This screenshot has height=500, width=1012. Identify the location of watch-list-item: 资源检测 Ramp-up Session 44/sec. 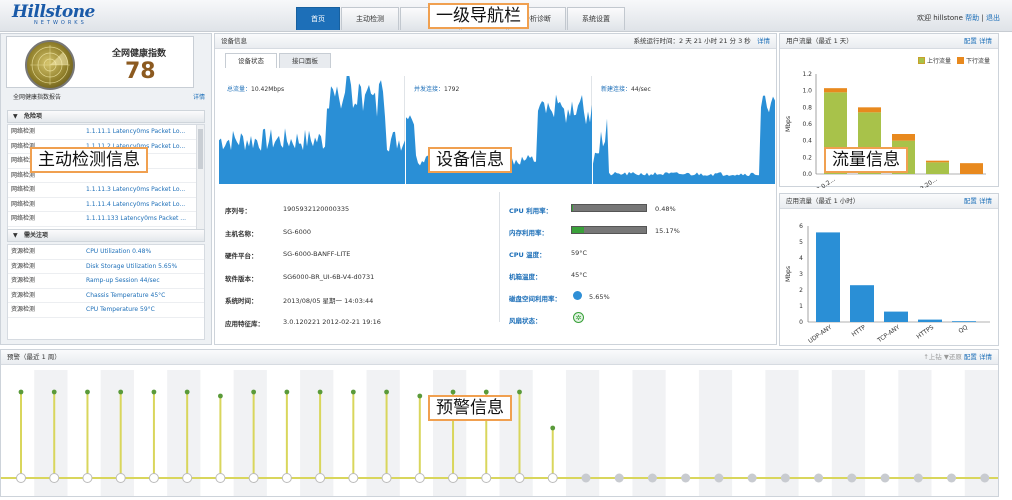
(106, 281).